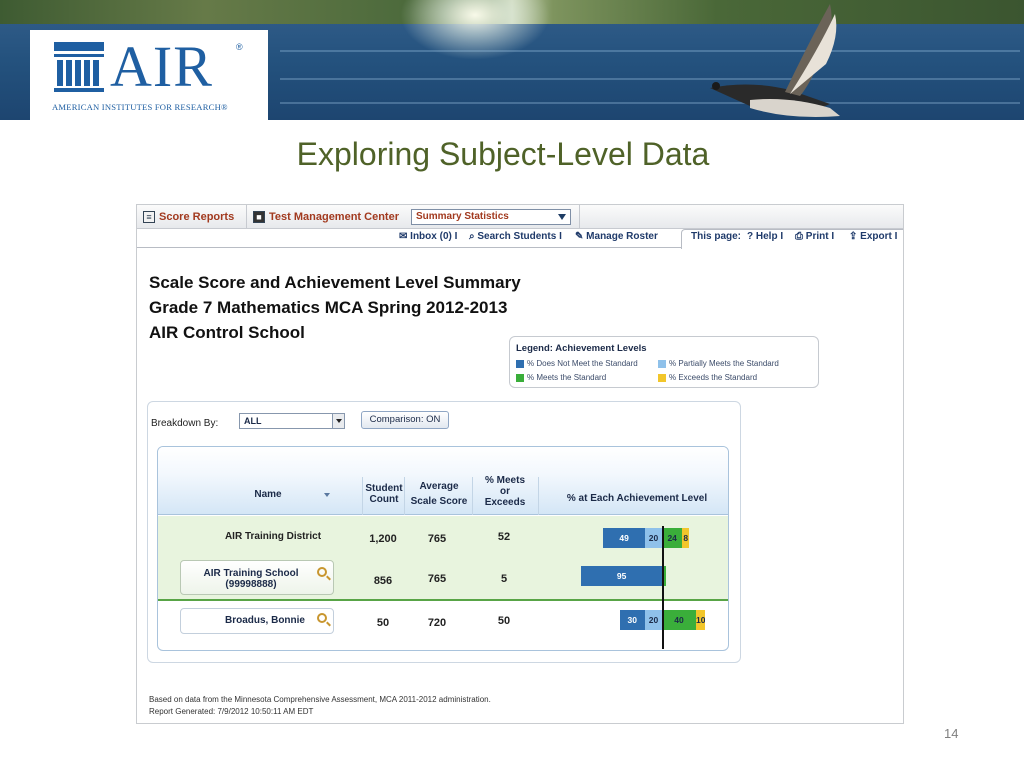 This screenshot has height=768, width=1024. I want to click on row-name-button: AIR Training School (99998888), so click(257, 577).